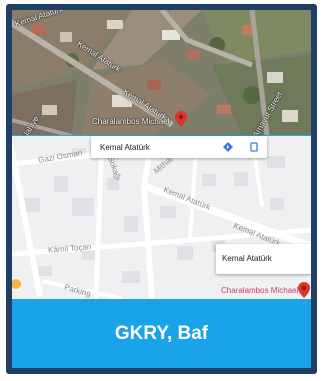 Image resolution: width=323 pixels, height=381 pixels. What do you see at coordinates (228, 147) in the screenshot?
I see `navigate-icon` at bounding box center [228, 147].